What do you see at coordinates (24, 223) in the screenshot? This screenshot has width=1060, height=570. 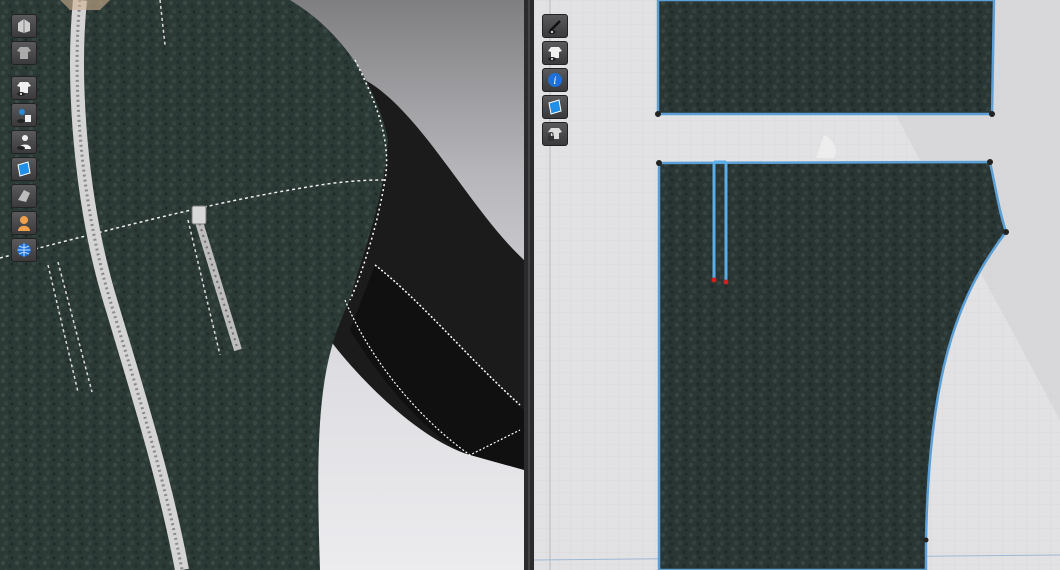 I see `avatar-skin-icon` at bounding box center [24, 223].